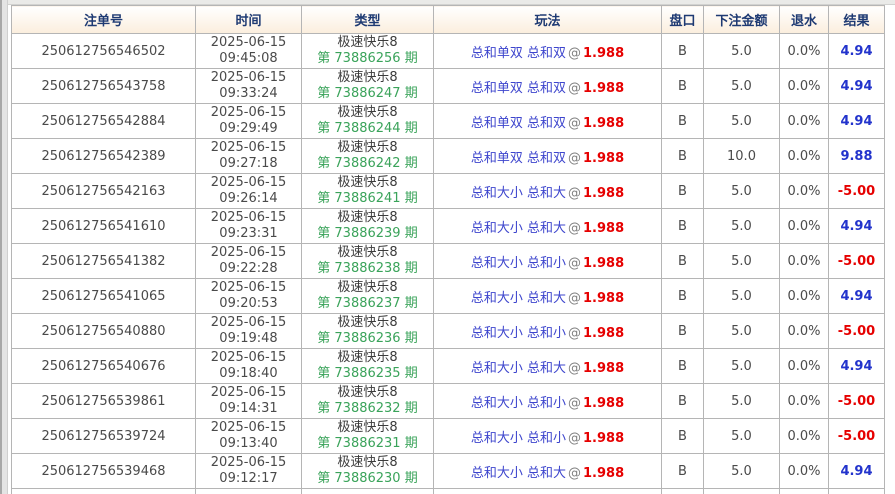  I want to click on result-value: 9.88, so click(856, 156).